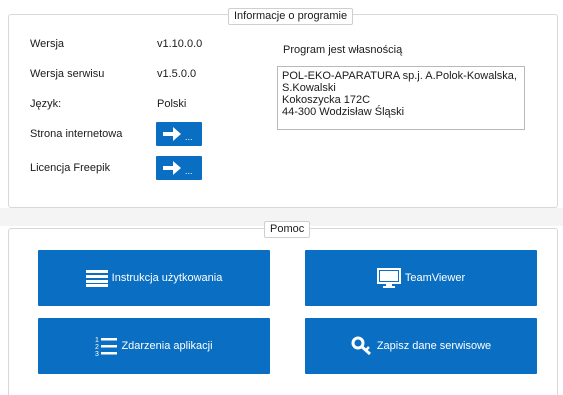 The height and width of the screenshot is (395, 563). I want to click on service-version-label: Wersja serwisu, so click(67, 74).